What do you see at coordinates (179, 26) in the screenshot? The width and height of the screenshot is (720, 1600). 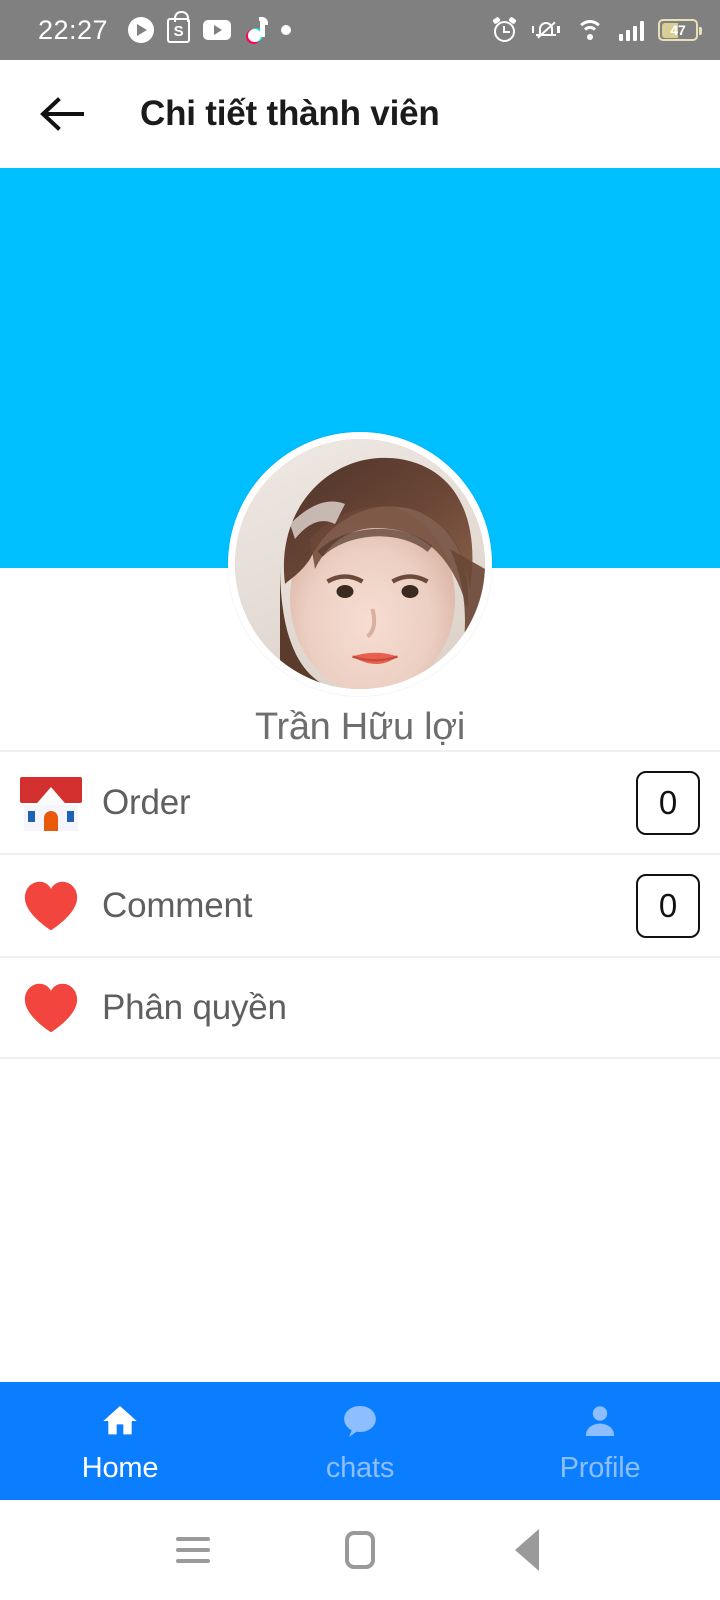 I see `shopee-icon: S` at bounding box center [179, 26].